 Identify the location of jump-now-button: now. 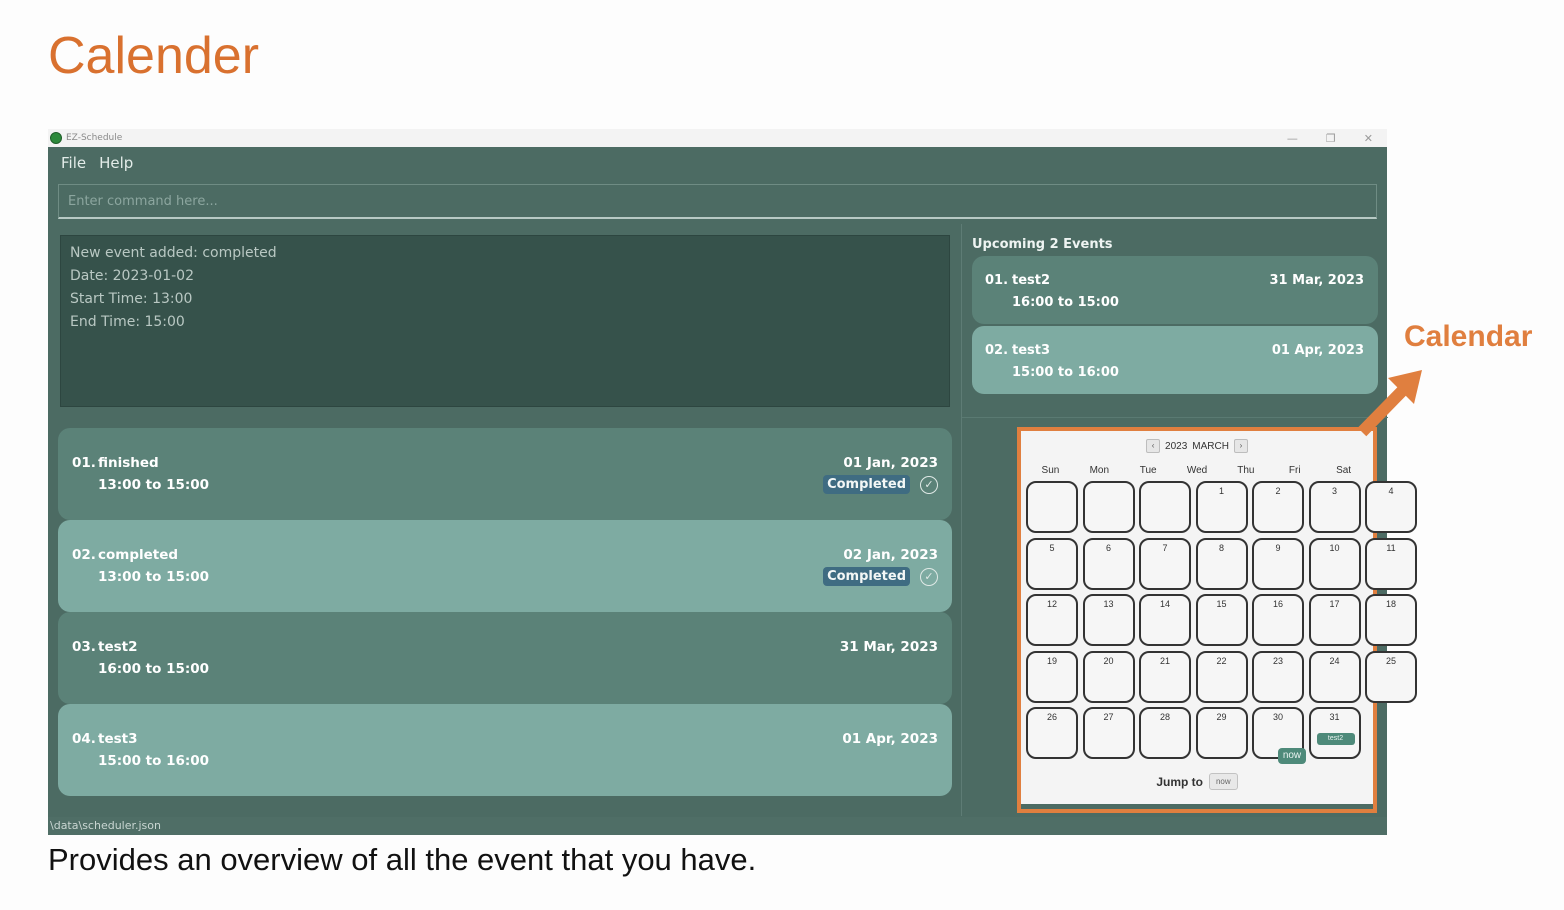
(1223, 781).